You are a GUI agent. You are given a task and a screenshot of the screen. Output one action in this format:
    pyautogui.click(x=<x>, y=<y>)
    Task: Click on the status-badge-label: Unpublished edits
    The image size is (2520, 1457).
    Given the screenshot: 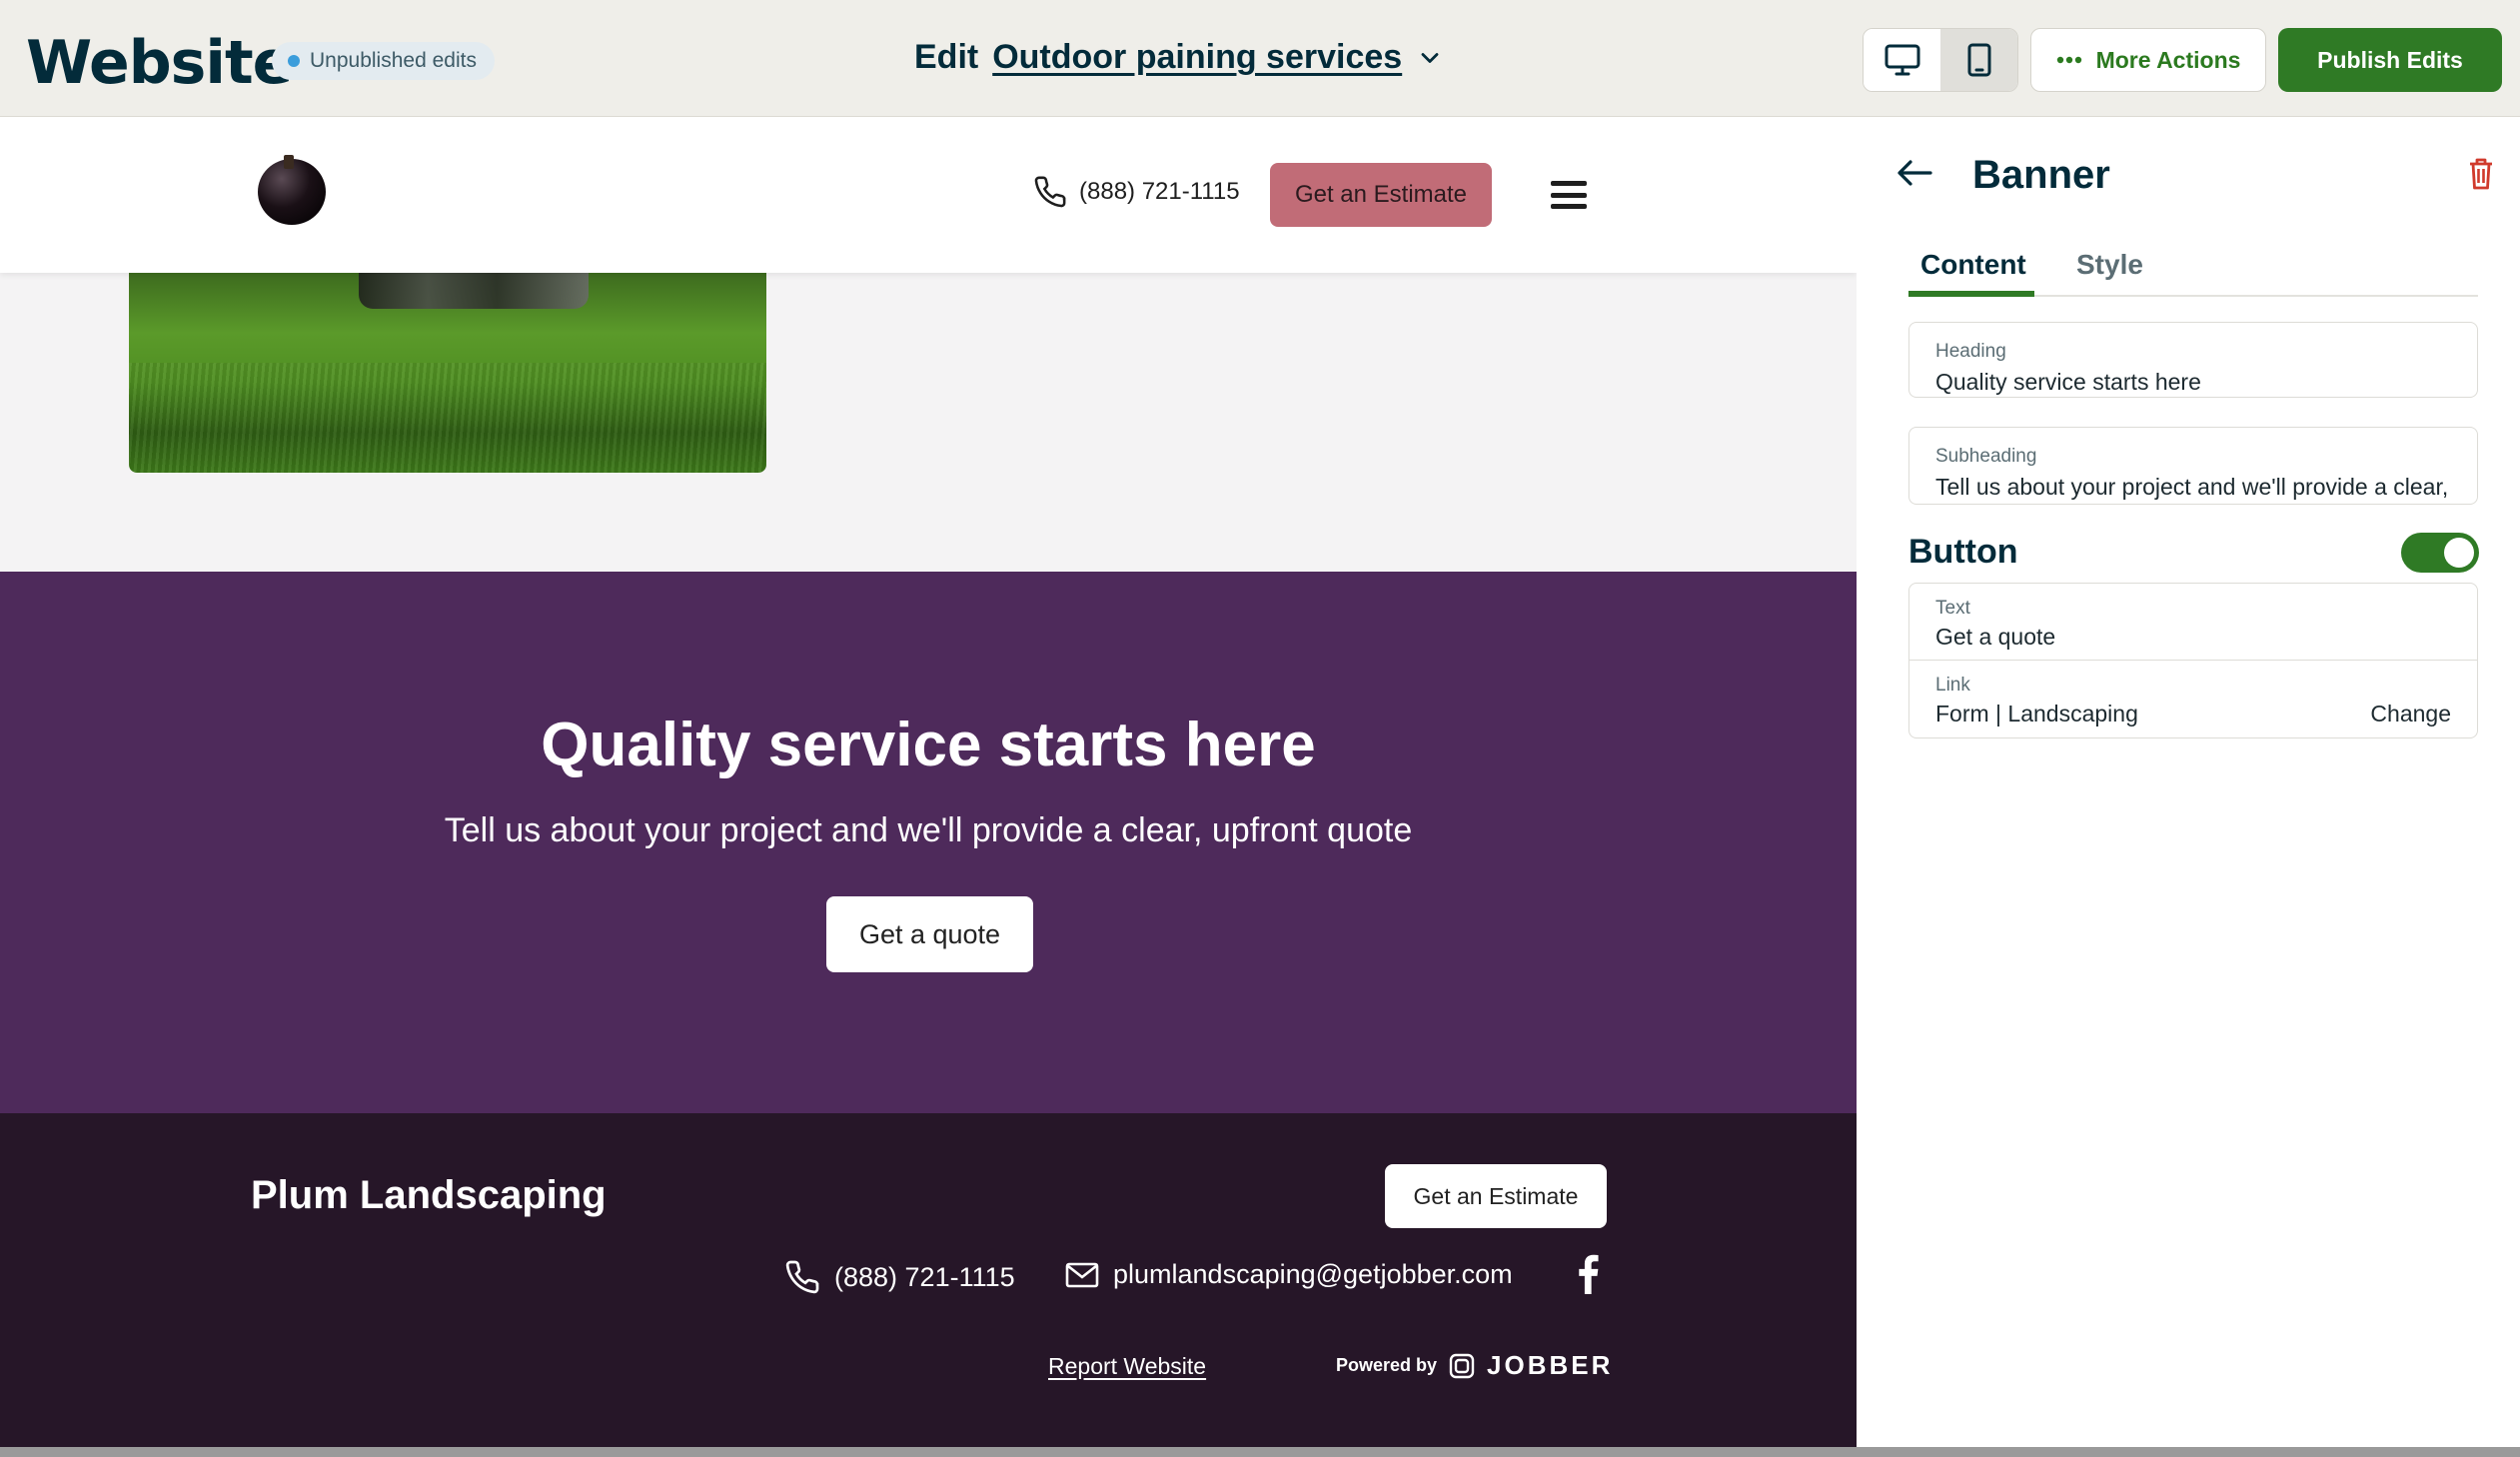 What is the action you would take?
    pyautogui.click(x=393, y=60)
    